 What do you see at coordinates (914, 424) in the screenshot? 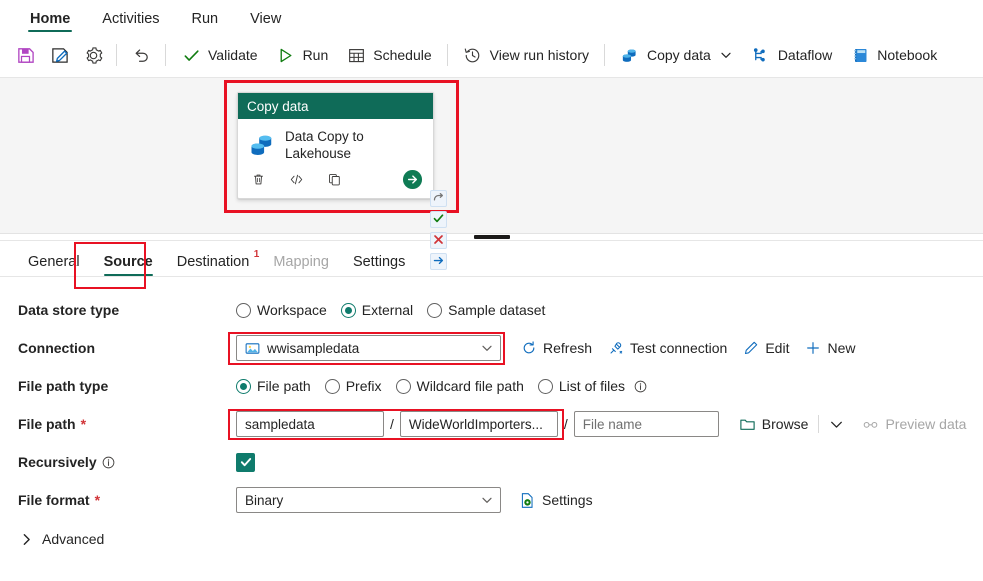
I see `preview-data-button: Preview data` at bounding box center [914, 424].